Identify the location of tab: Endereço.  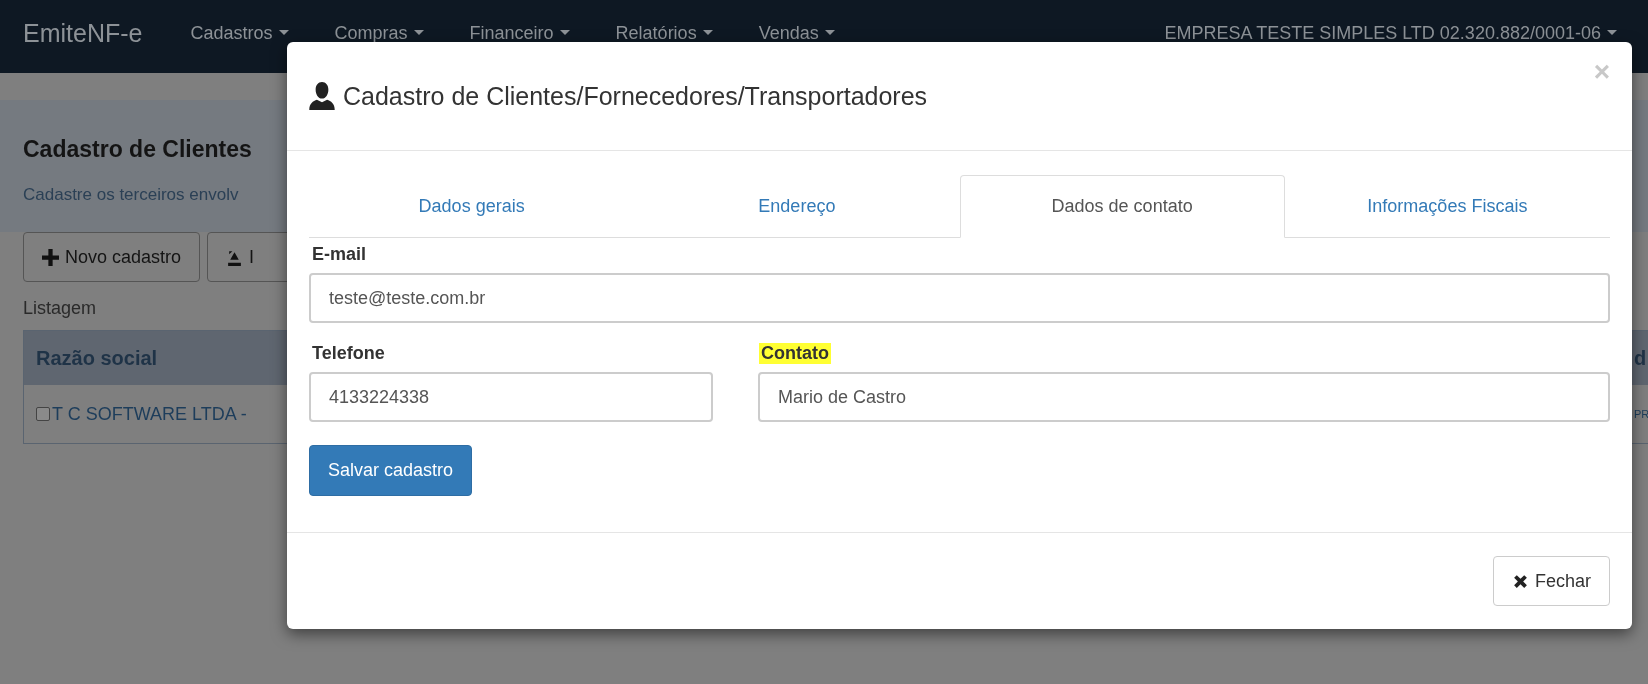
(797, 206).